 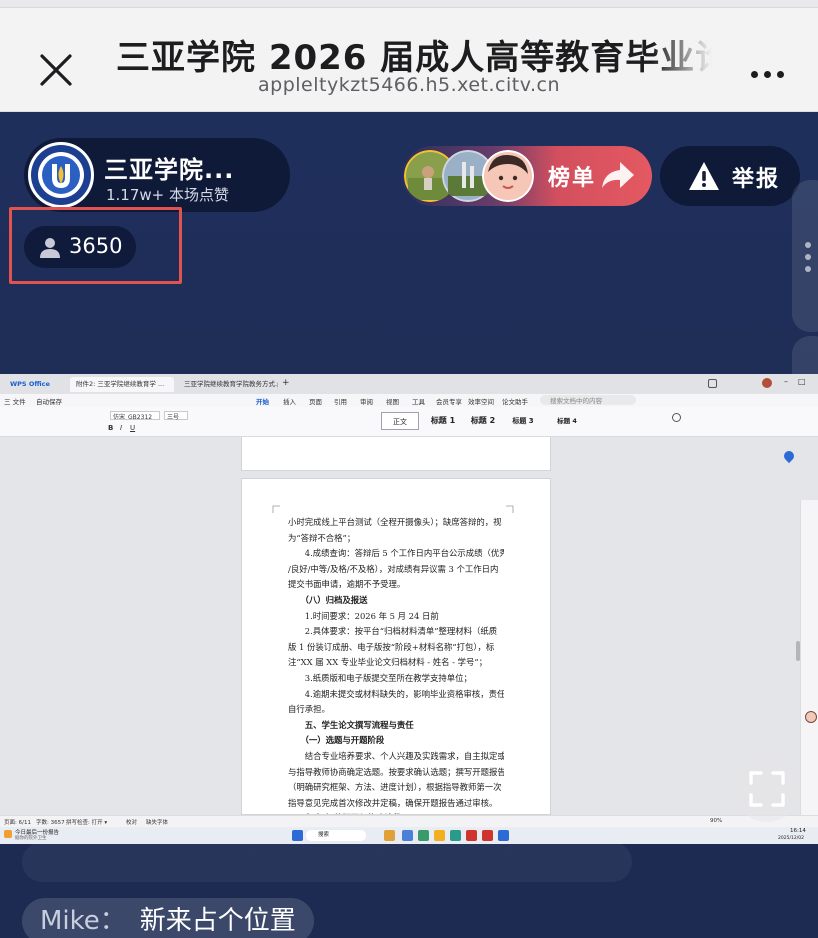 I want to click on italic-icon: I, so click(x=121, y=428).